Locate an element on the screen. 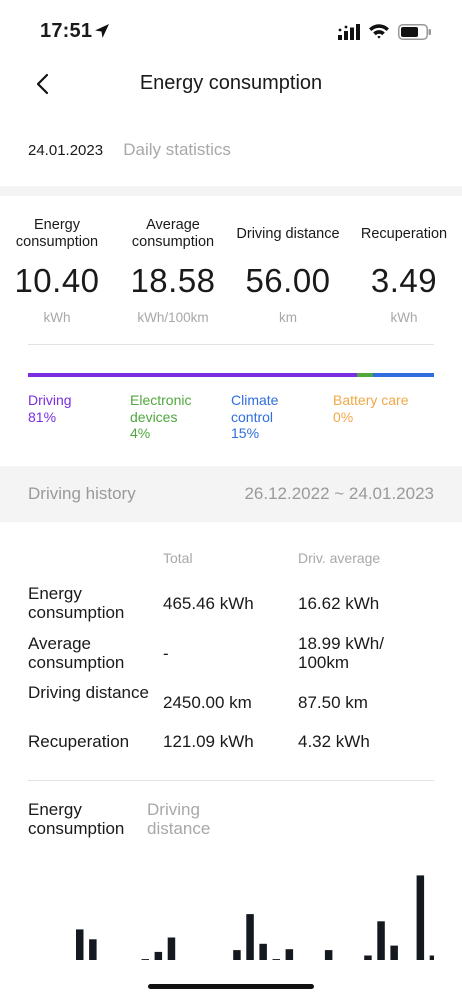 The width and height of the screenshot is (462, 1000). row-label: Driving distance is located at coordinates (88, 692).